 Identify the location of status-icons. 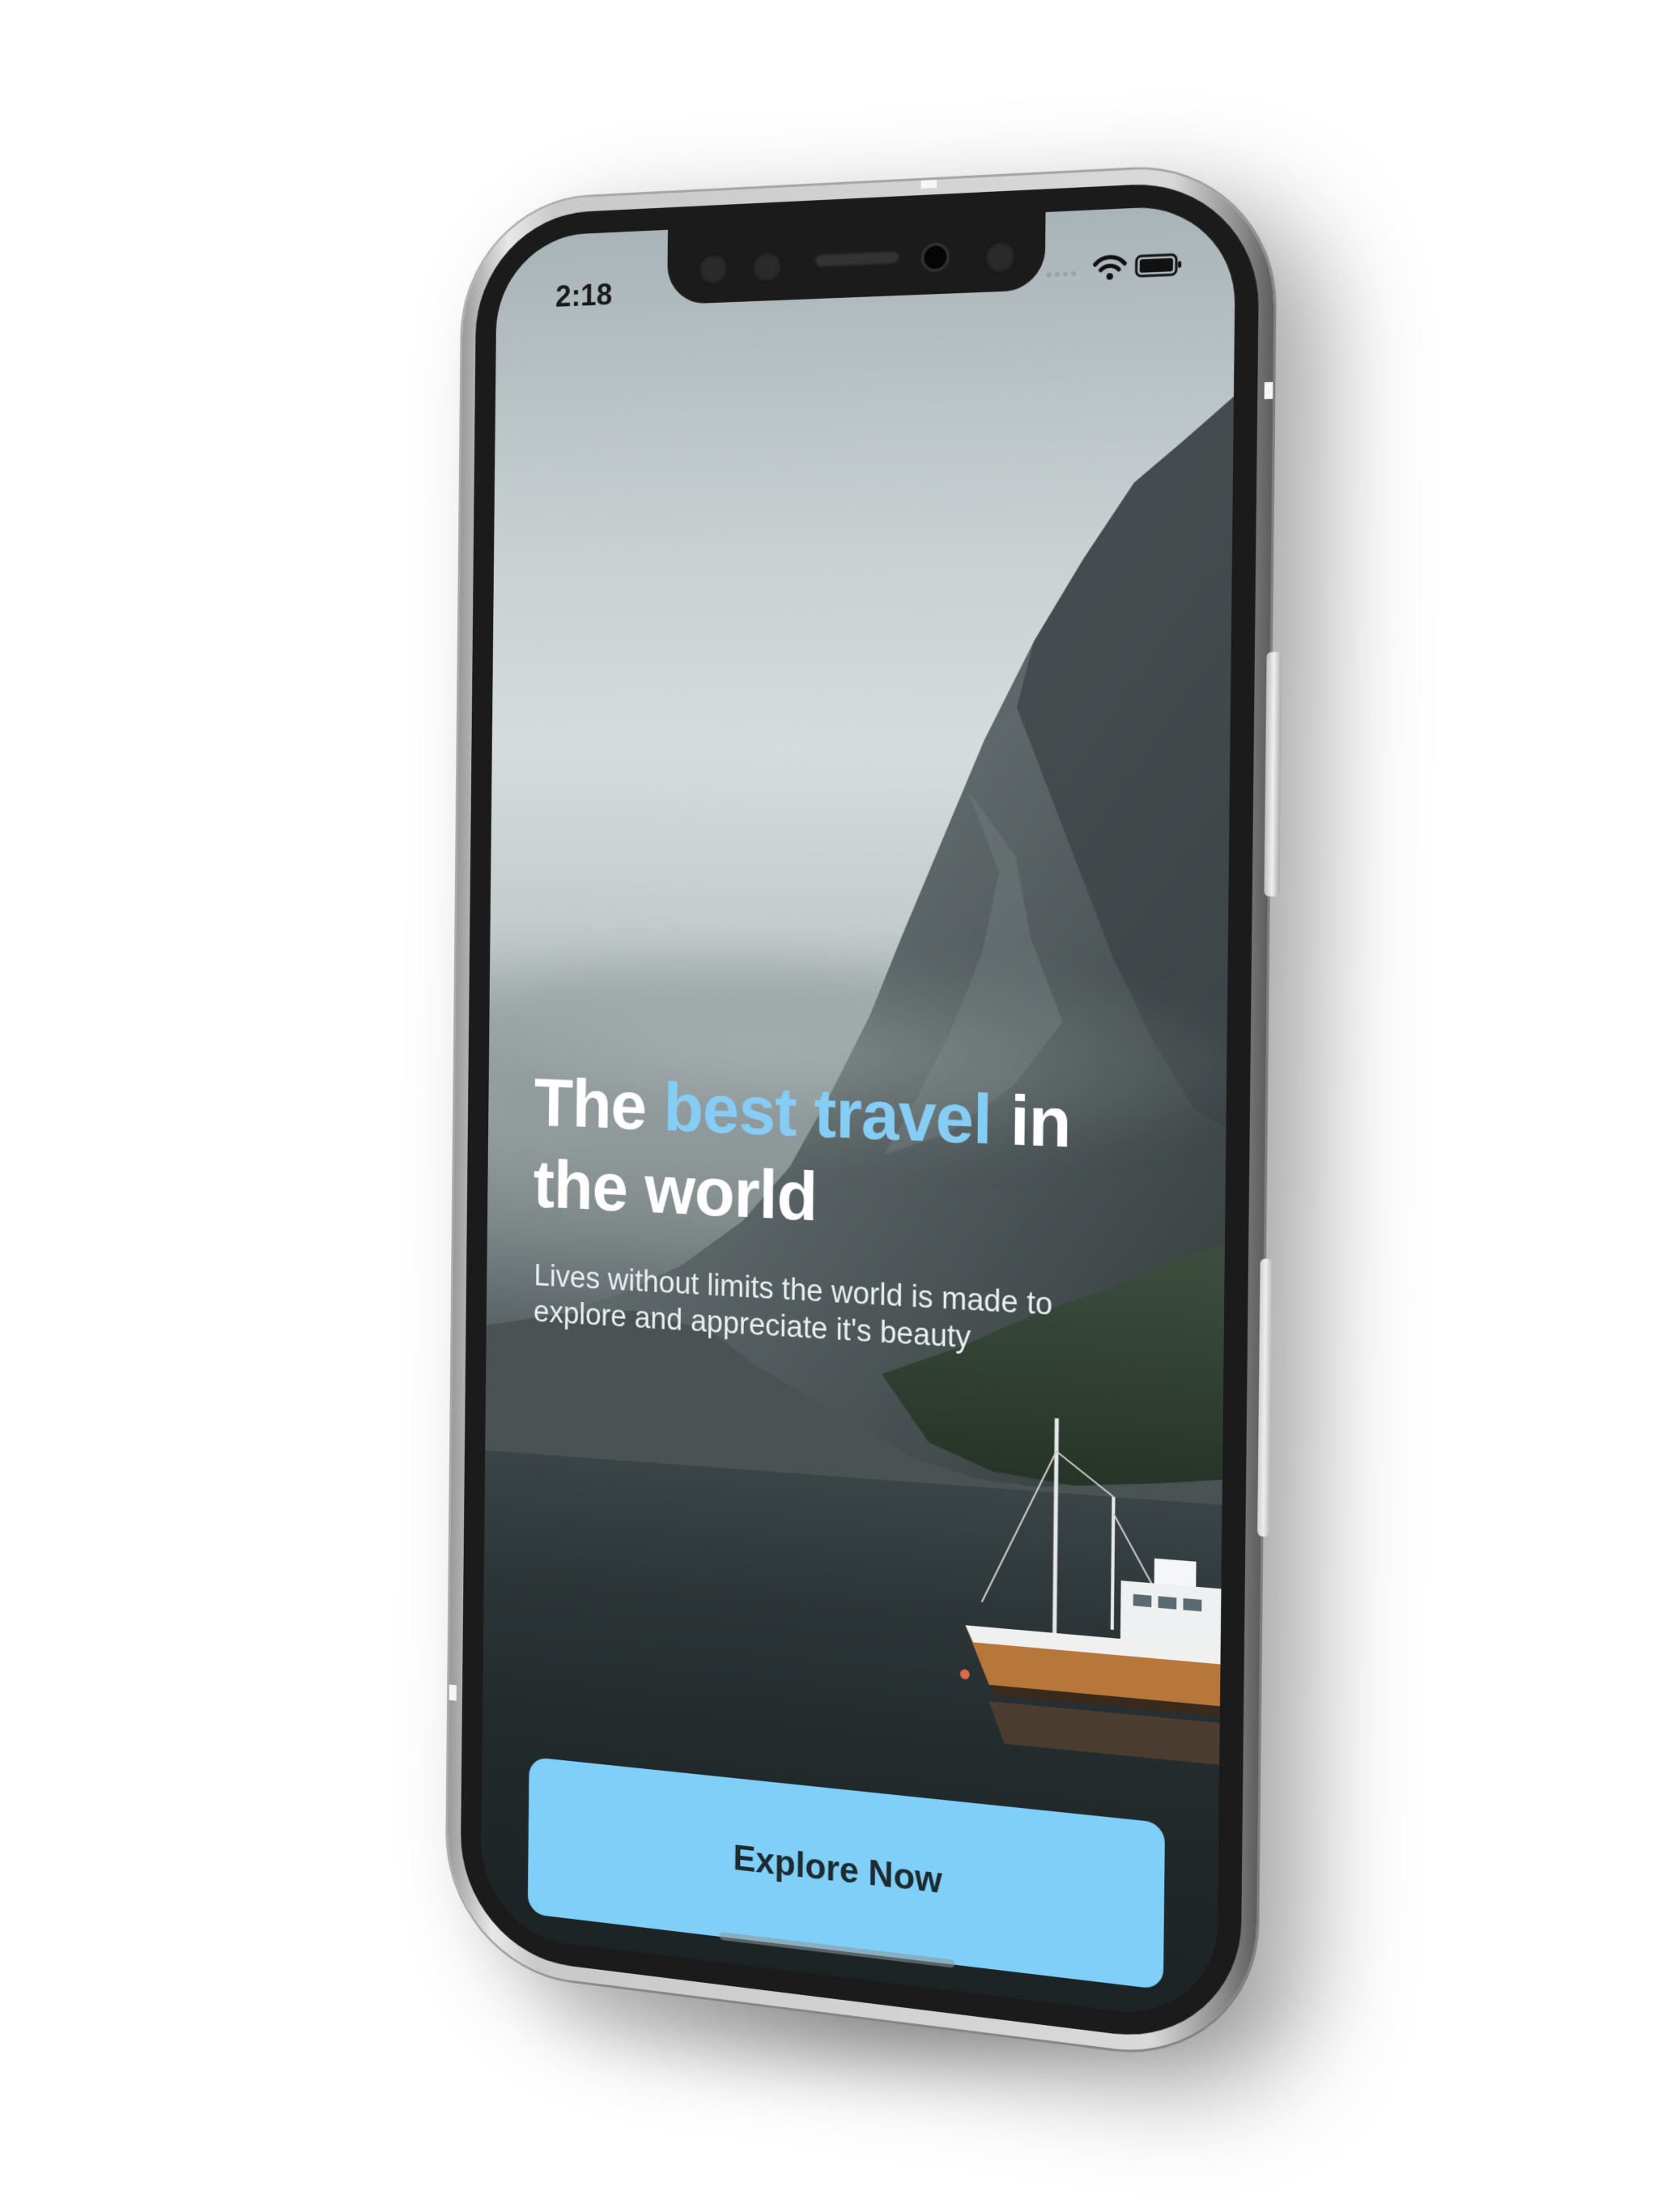
(1114, 268).